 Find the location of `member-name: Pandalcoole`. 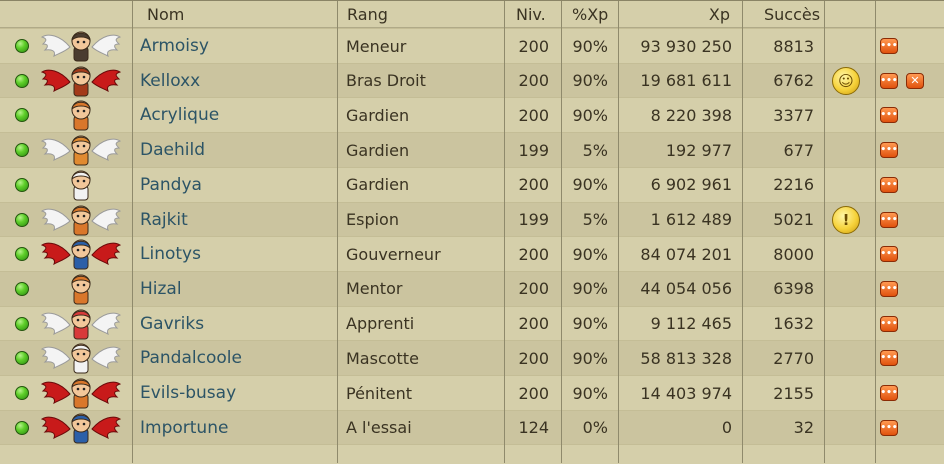

member-name: Pandalcoole is located at coordinates (191, 358).